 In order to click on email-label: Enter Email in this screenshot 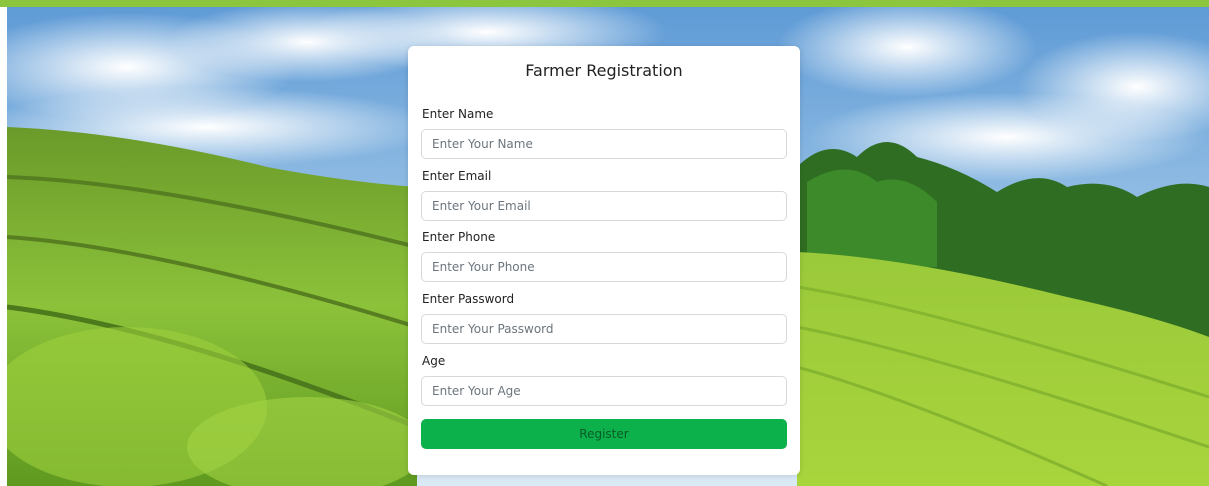, I will do `click(457, 176)`.